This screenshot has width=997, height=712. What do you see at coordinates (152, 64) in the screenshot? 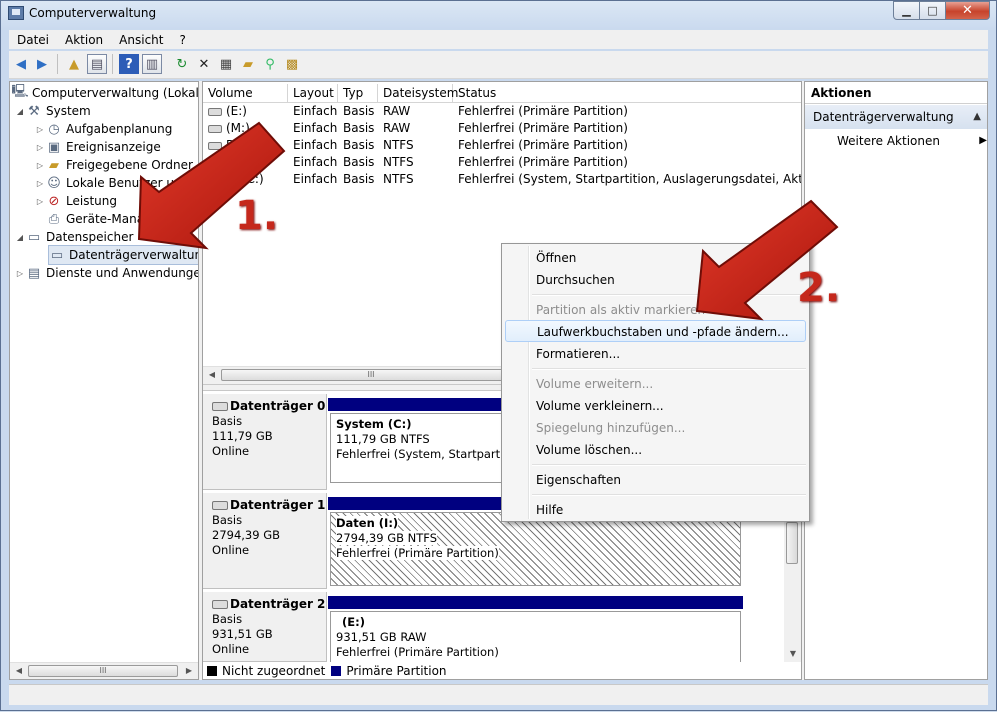
I see `show-hide-action-pane-icon: ▥` at bounding box center [152, 64].